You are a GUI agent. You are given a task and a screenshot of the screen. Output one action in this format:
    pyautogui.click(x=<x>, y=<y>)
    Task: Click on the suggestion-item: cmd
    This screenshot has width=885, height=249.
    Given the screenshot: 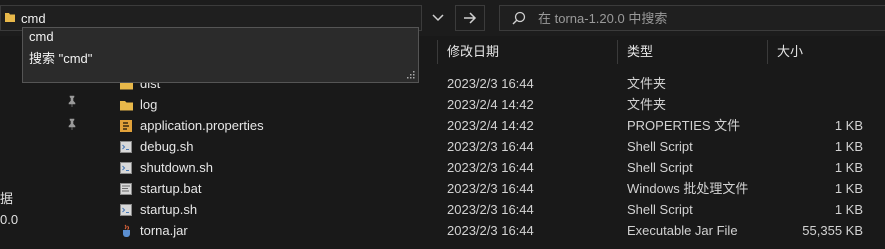 What is the action you would take?
    pyautogui.click(x=41, y=36)
    